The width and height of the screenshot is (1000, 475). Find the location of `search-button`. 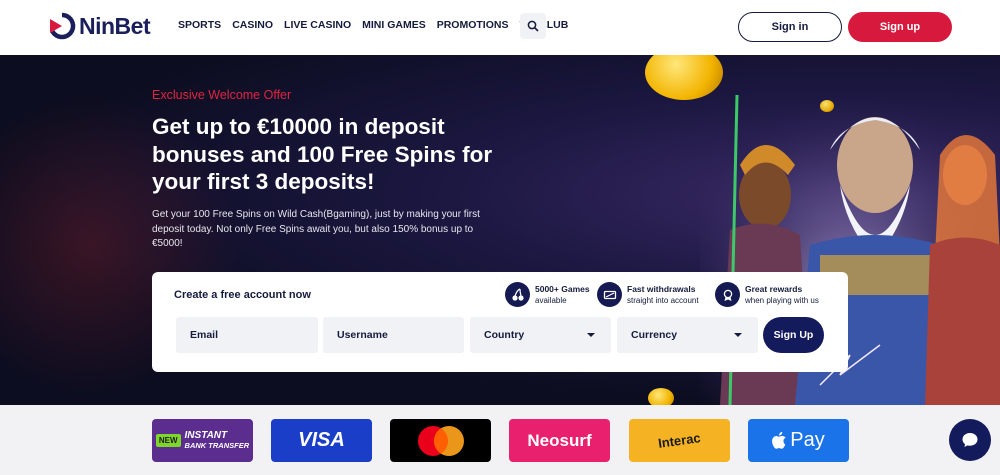

search-button is located at coordinates (533, 26).